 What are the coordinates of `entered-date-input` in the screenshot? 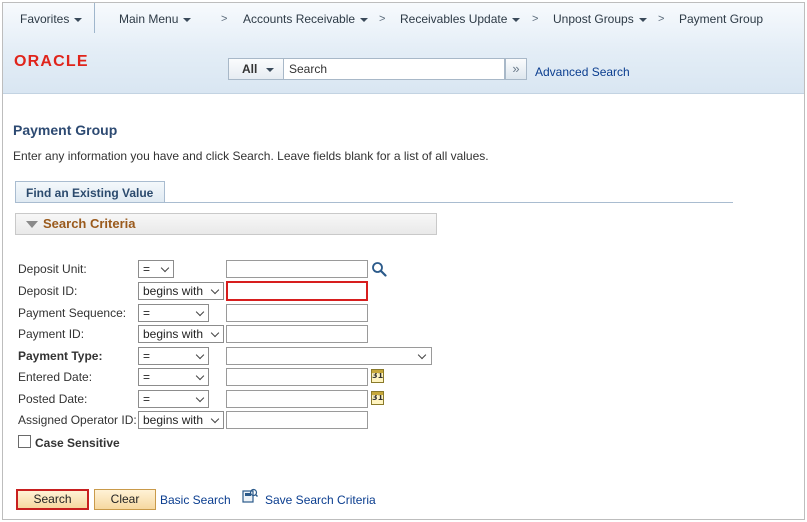 It's located at (297, 377).